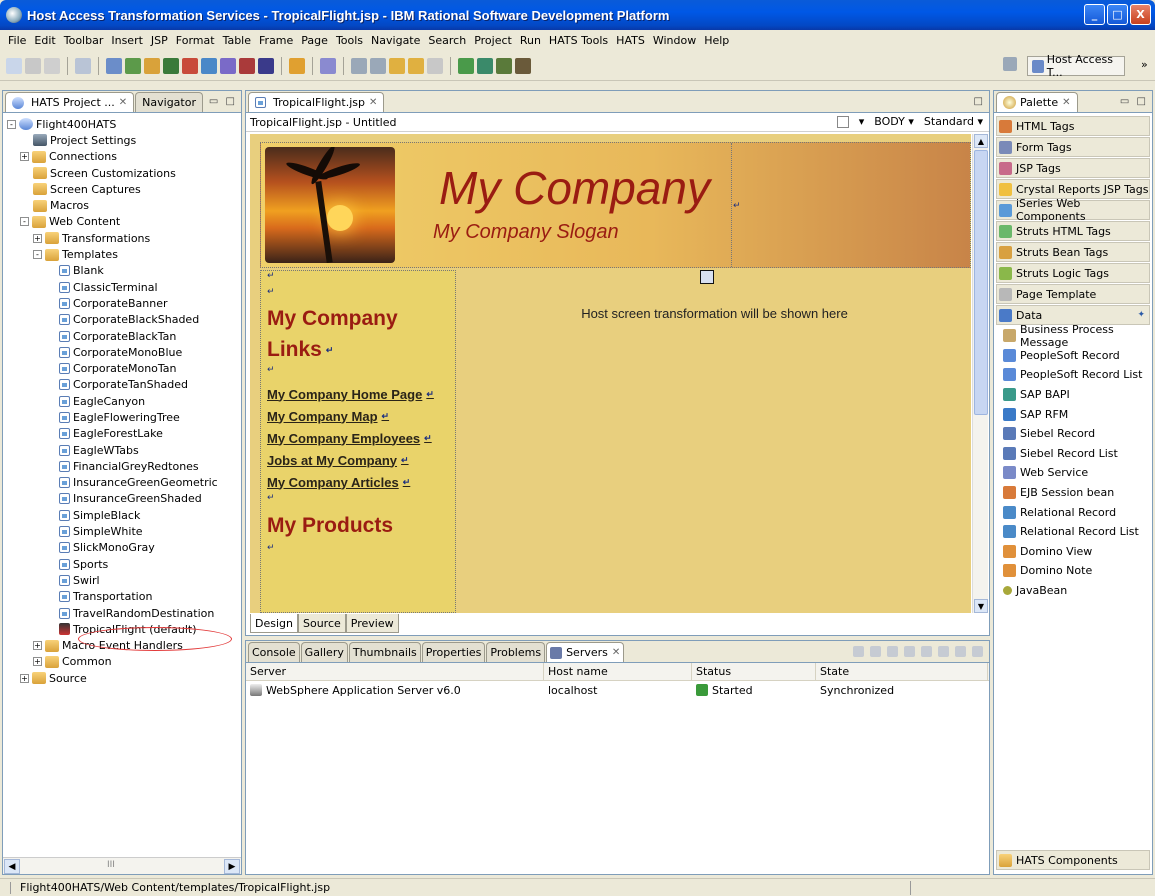  What do you see at coordinates (266, 65) in the screenshot?
I see `deploy-icon` at bounding box center [266, 65].